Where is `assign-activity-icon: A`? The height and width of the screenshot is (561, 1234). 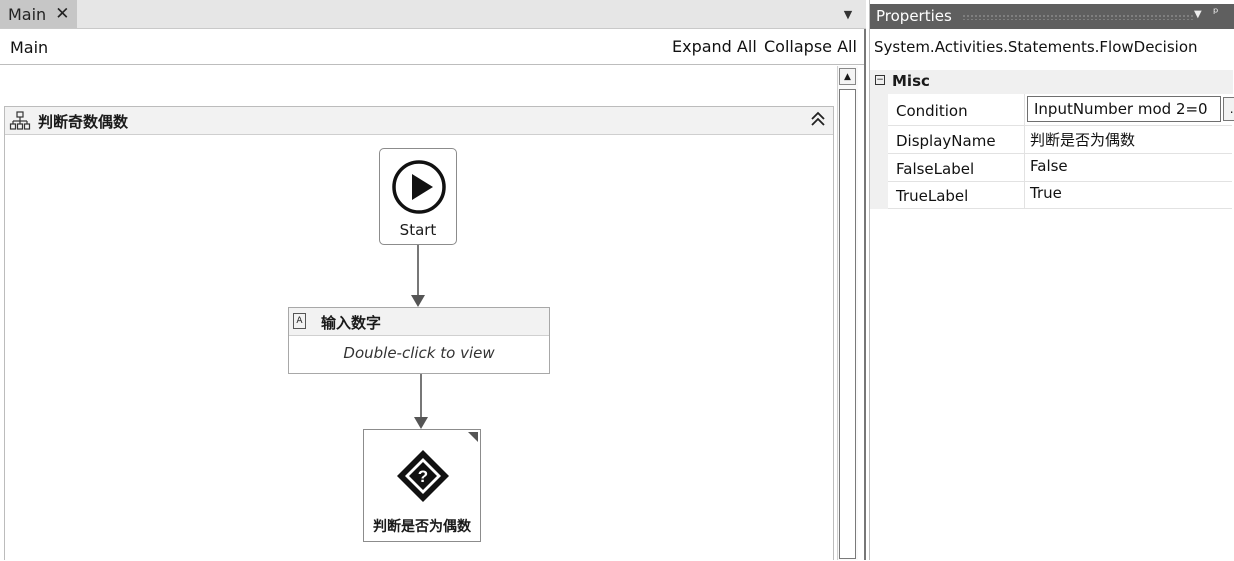 assign-activity-icon: A is located at coordinates (299, 321).